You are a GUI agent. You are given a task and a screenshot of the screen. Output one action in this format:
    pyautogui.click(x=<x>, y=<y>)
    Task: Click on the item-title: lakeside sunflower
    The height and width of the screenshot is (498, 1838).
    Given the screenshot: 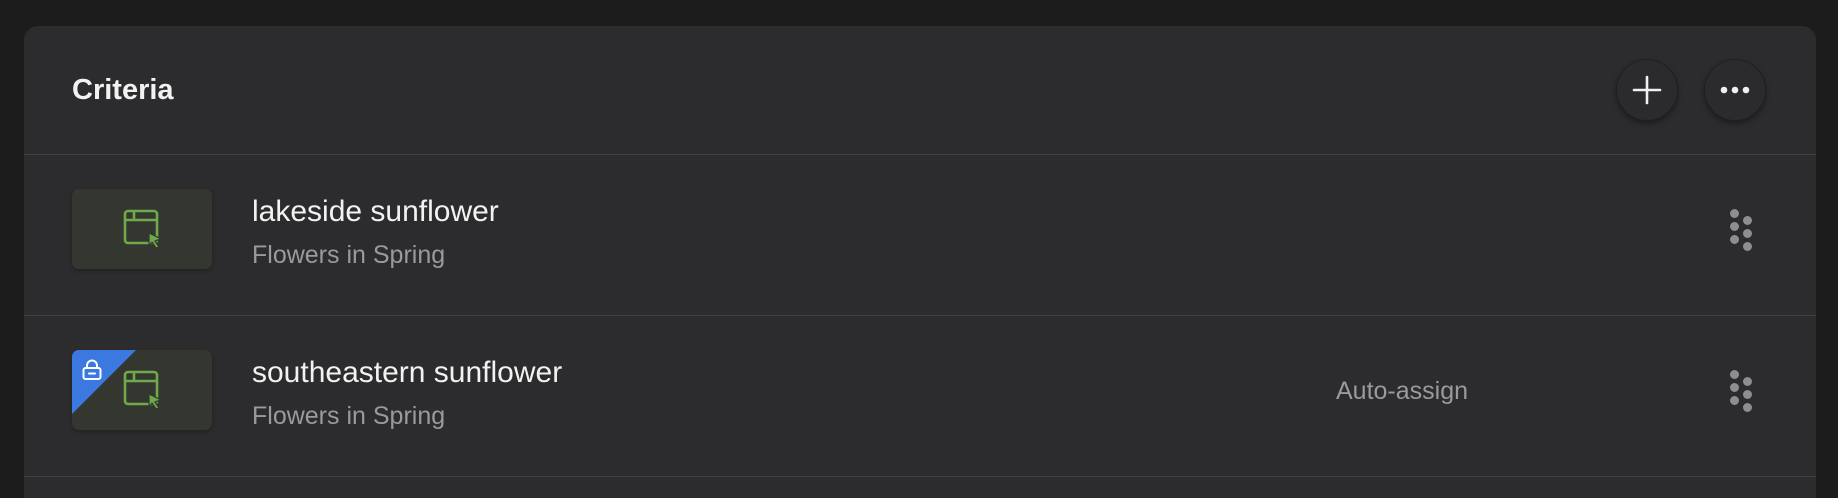 What is the action you would take?
    pyautogui.click(x=375, y=211)
    